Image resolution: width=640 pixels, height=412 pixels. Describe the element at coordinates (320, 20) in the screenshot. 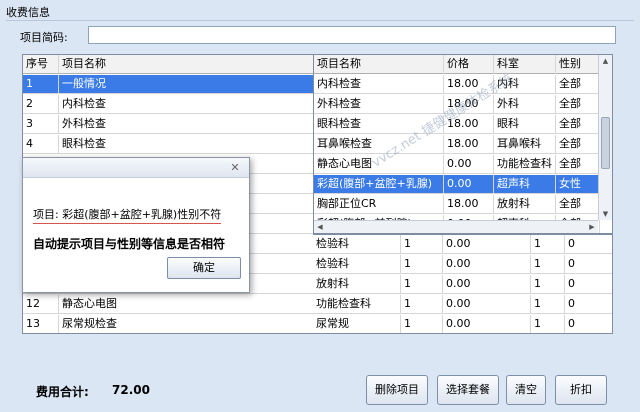

I see `section-divider` at that location.